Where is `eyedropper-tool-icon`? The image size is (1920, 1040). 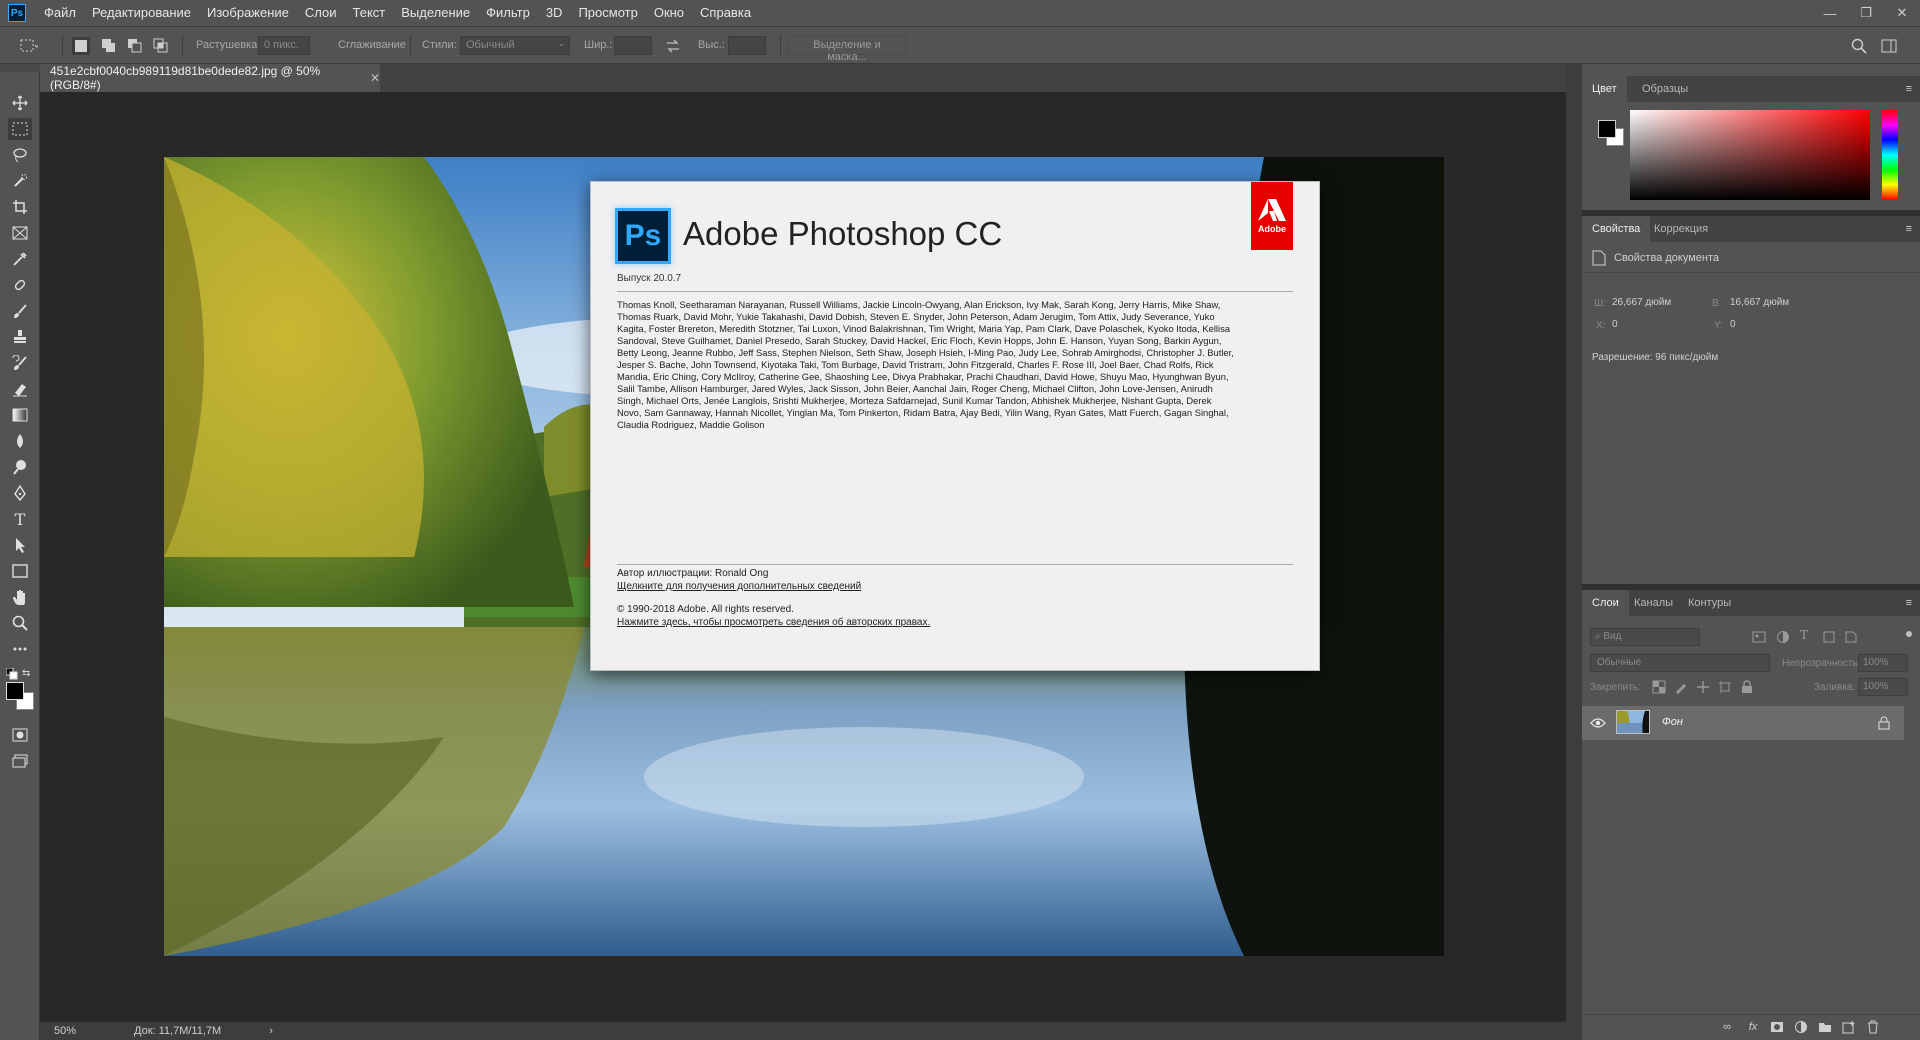
eyedropper-tool-icon is located at coordinates (20, 259).